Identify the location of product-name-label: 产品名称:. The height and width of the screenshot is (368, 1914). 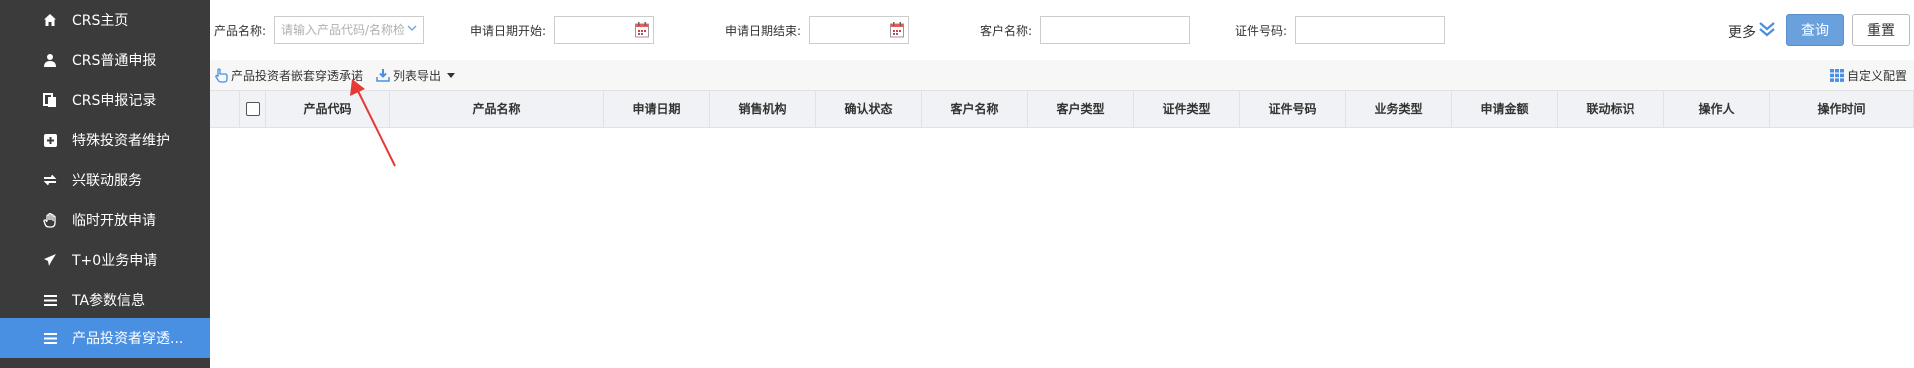
(240, 31).